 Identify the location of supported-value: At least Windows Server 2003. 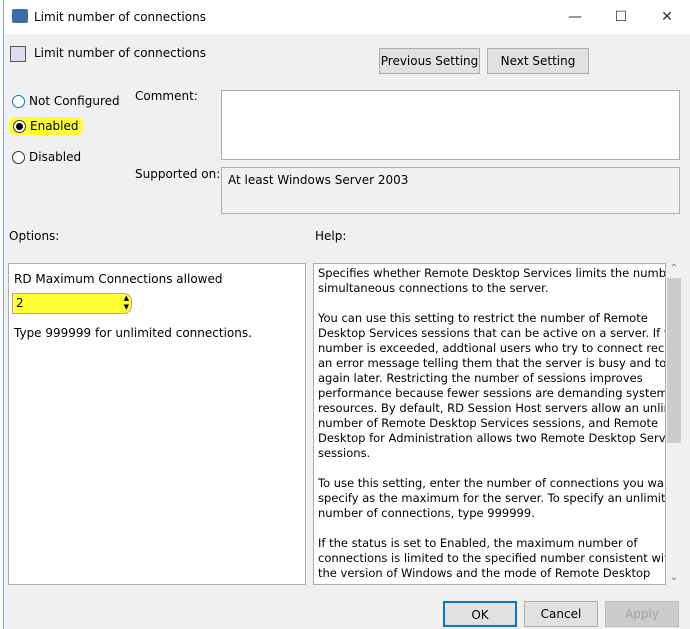
(318, 180).